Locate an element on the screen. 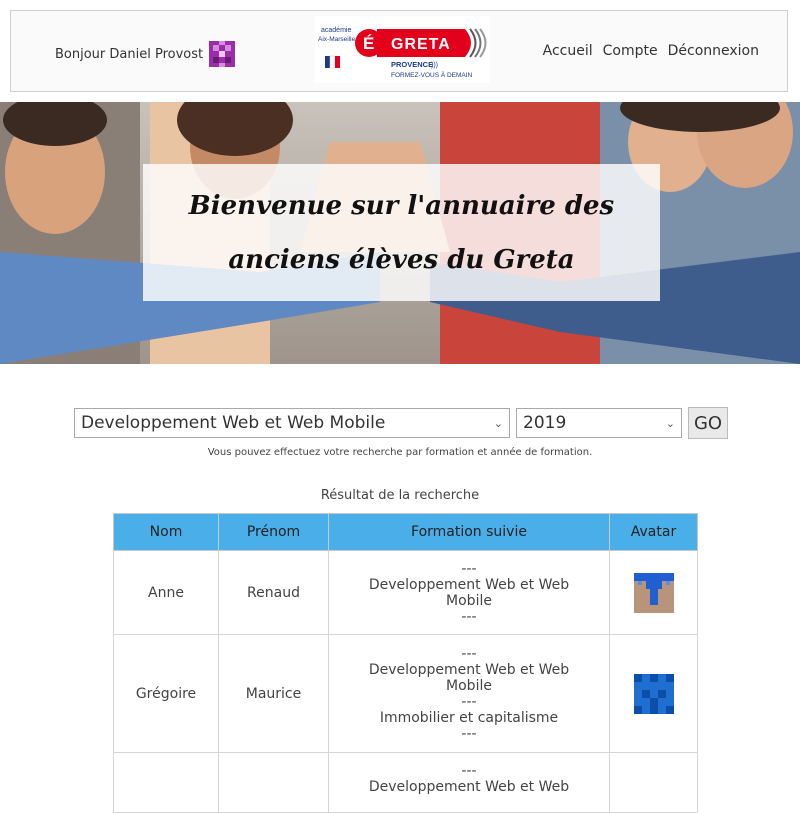 The width and height of the screenshot is (800, 813). cell-nom is located at coordinates (166, 782).